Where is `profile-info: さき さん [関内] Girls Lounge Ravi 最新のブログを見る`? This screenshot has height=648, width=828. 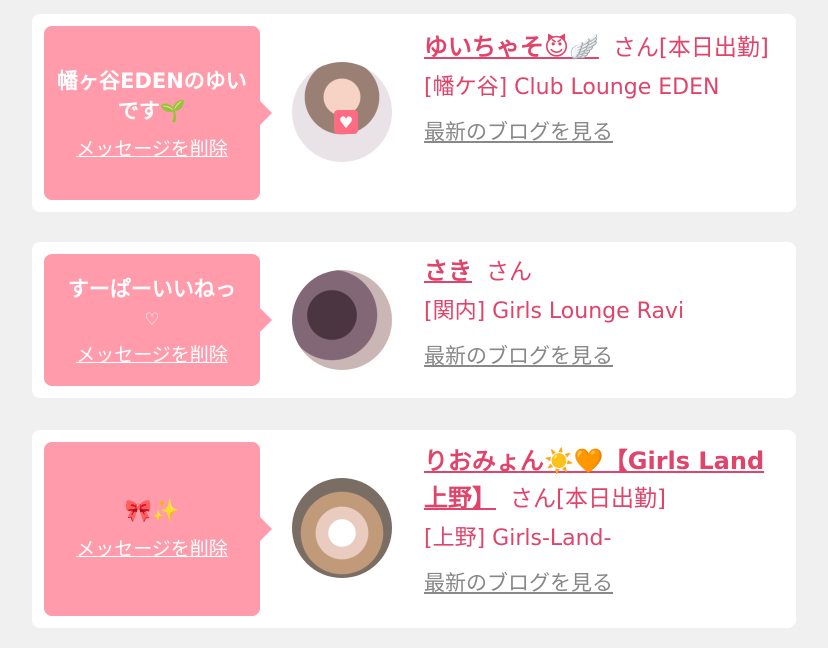
profile-info: さき さん [関内] Girls Lounge Ravi 最新のブログを見る is located at coordinates (604, 312).